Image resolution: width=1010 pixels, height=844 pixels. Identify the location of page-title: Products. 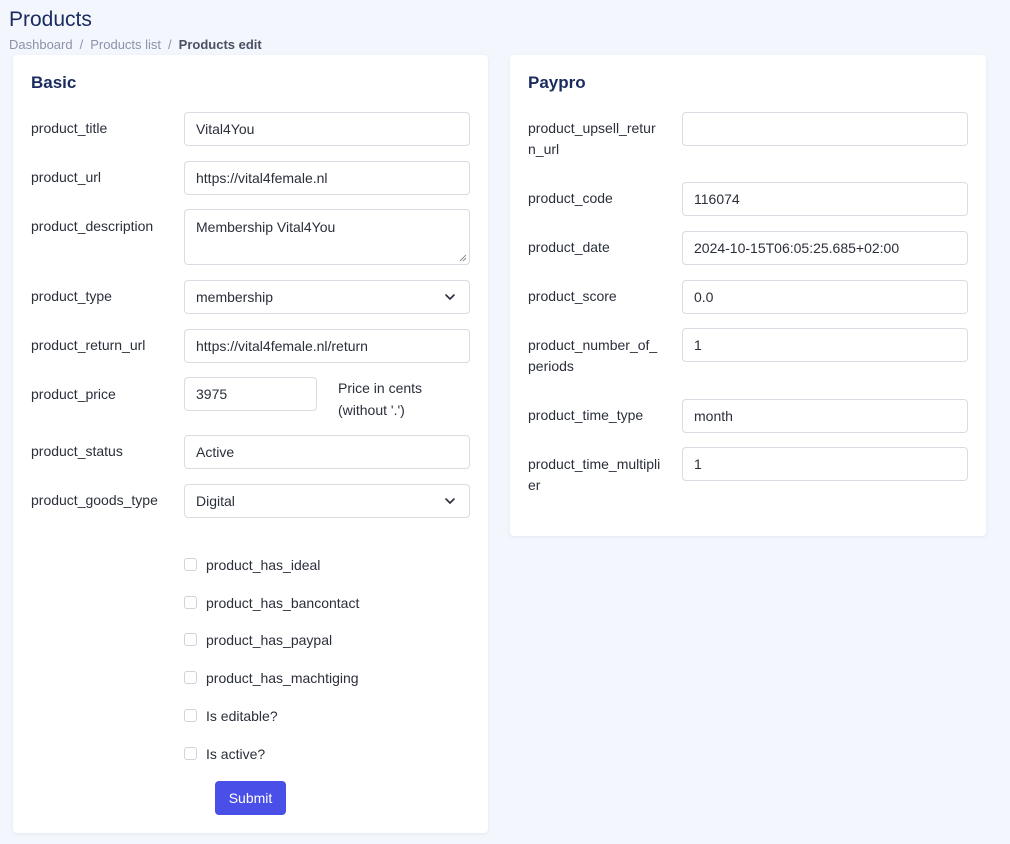
(50, 19).